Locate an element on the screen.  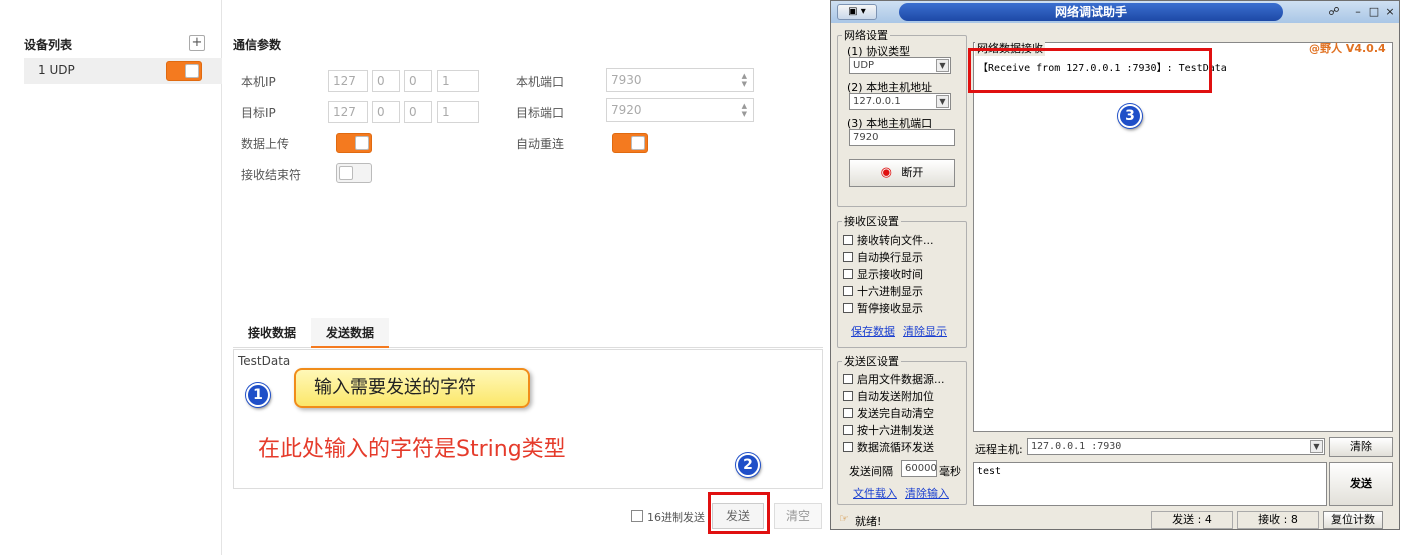
target-port-input: 7920 ▲ ▼ is located at coordinates (680, 110).